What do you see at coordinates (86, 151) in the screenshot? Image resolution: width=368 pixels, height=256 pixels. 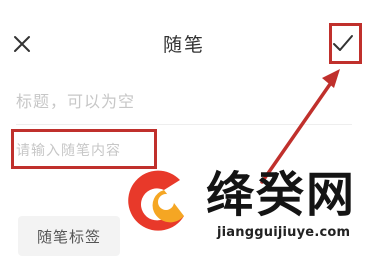 I see `content-input` at bounding box center [86, 151].